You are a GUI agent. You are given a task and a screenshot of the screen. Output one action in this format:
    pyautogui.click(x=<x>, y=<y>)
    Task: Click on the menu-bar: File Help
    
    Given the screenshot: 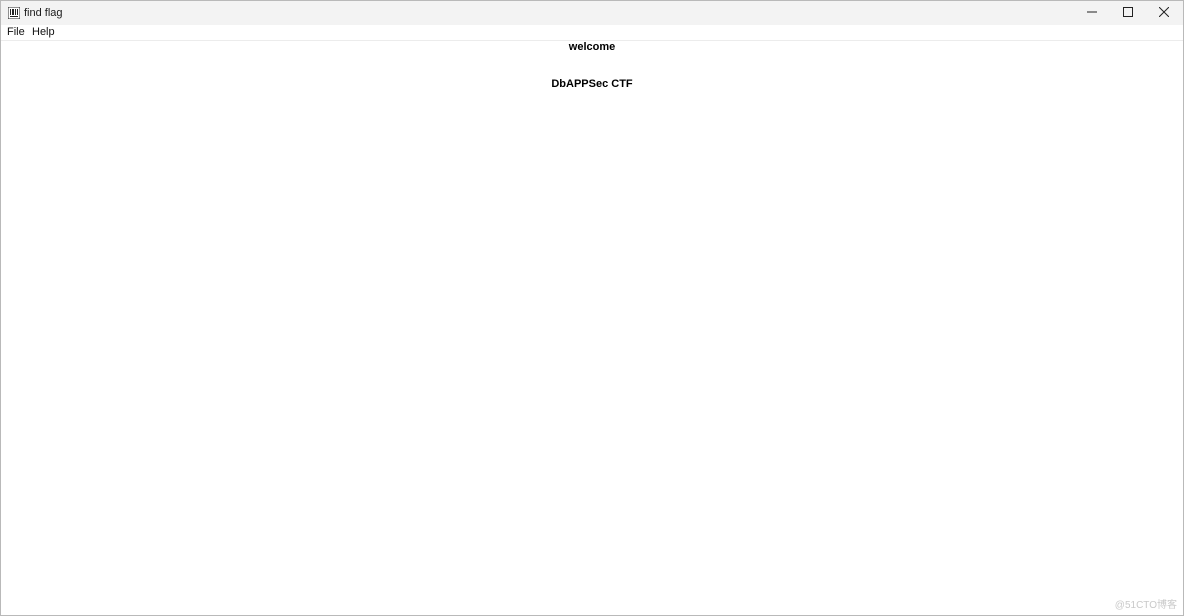 What is the action you would take?
    pyautogui.click(x=592, y=33)
    